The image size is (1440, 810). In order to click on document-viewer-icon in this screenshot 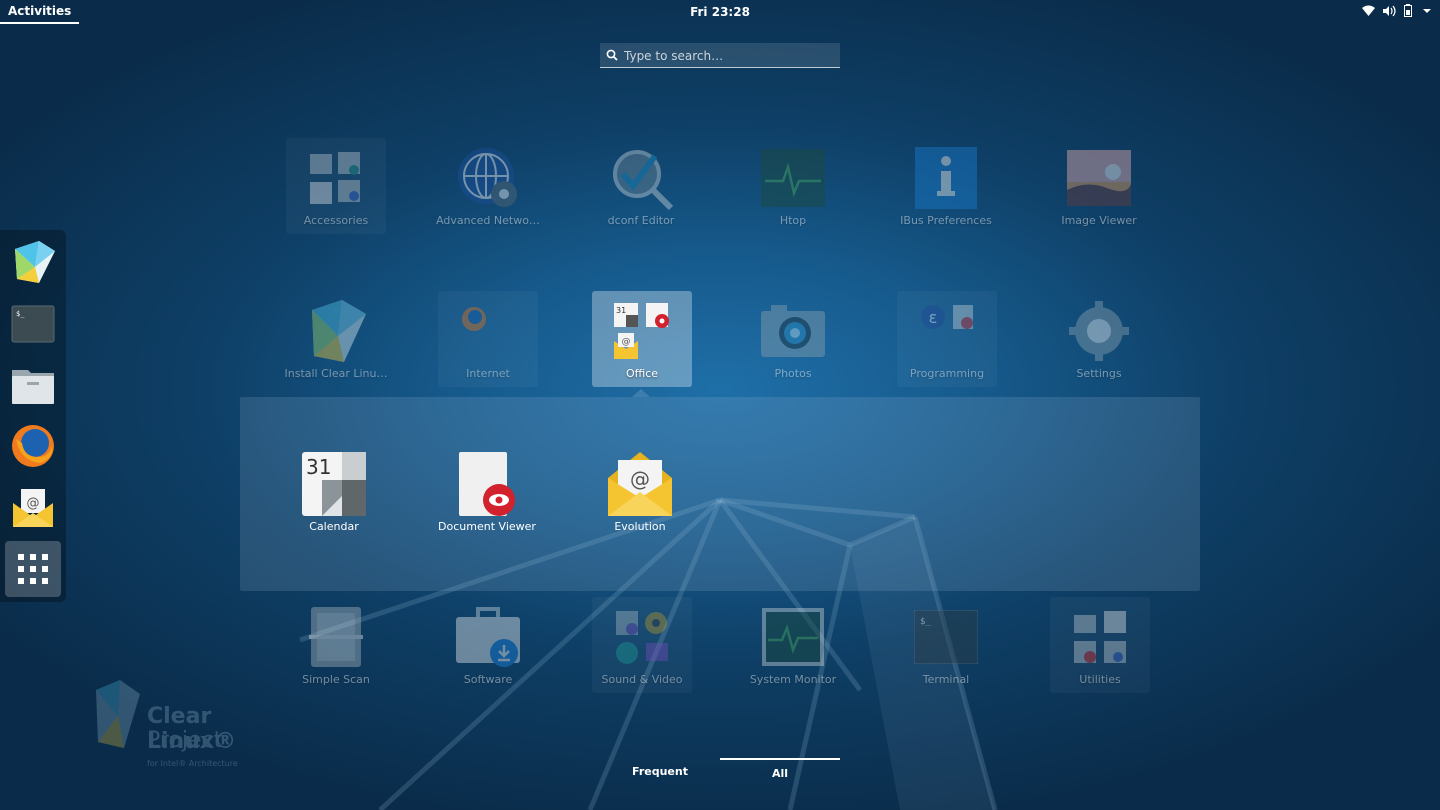, I will do `click(487, 484)`.